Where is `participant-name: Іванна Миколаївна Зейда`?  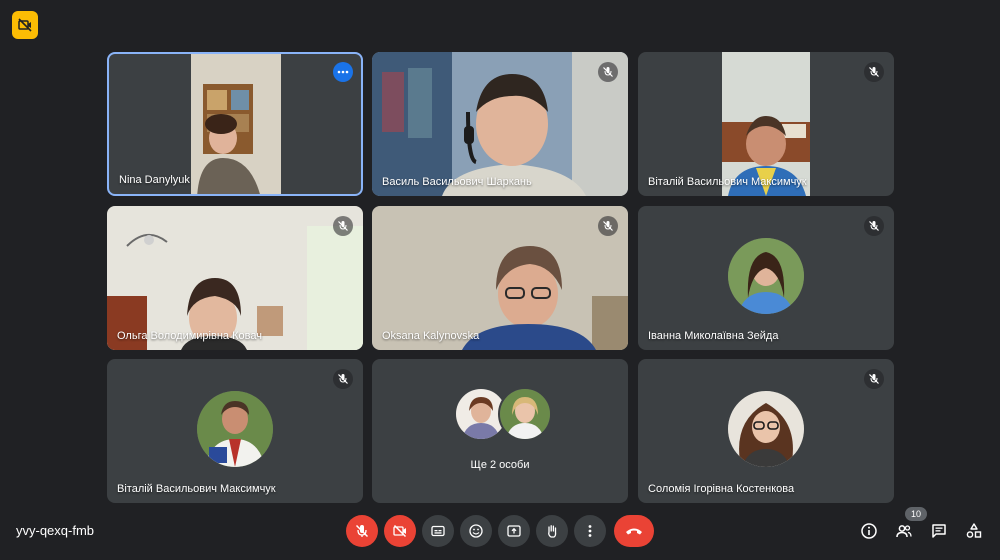 participant-name: Іванна Миколаївна Зейда is located at coordinates (713, 336).